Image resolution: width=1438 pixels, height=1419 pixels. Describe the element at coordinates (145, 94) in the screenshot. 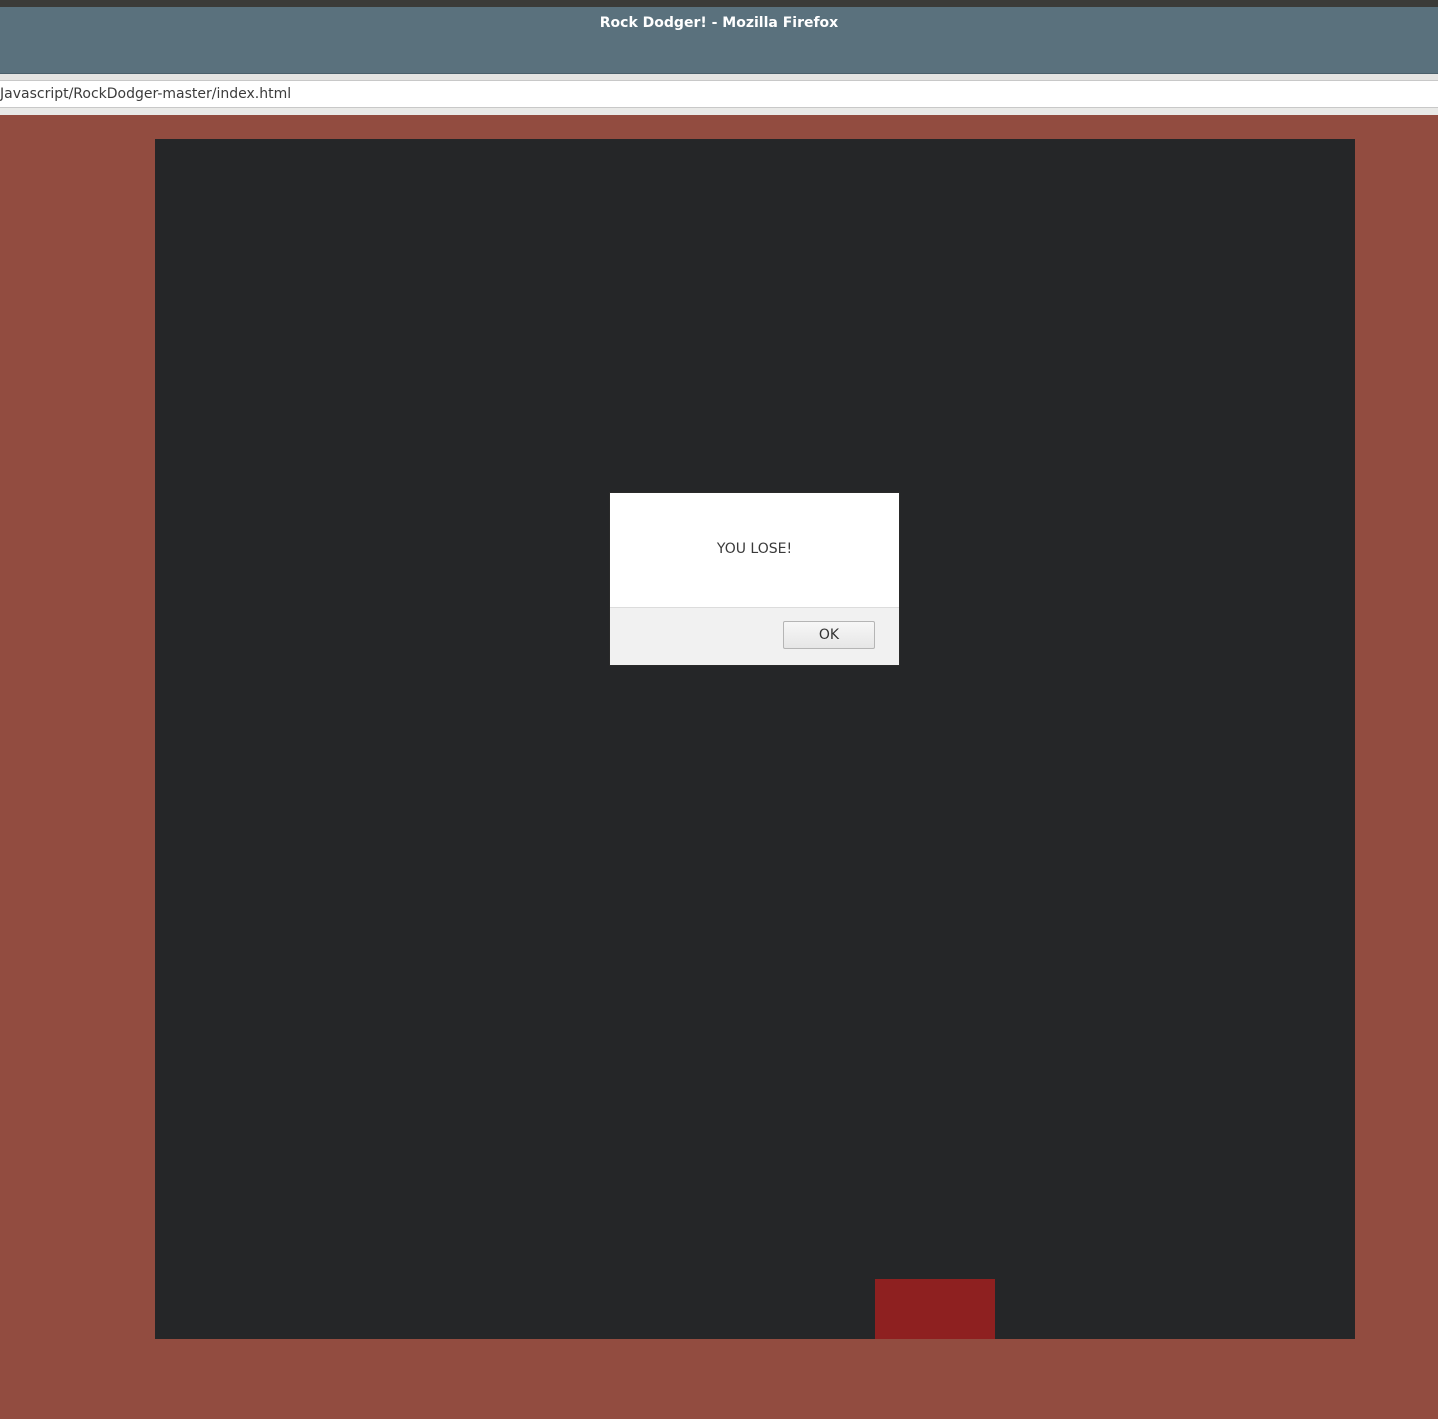

I see `url-text: Javascript/RockDodger-master/index.html` at that location.